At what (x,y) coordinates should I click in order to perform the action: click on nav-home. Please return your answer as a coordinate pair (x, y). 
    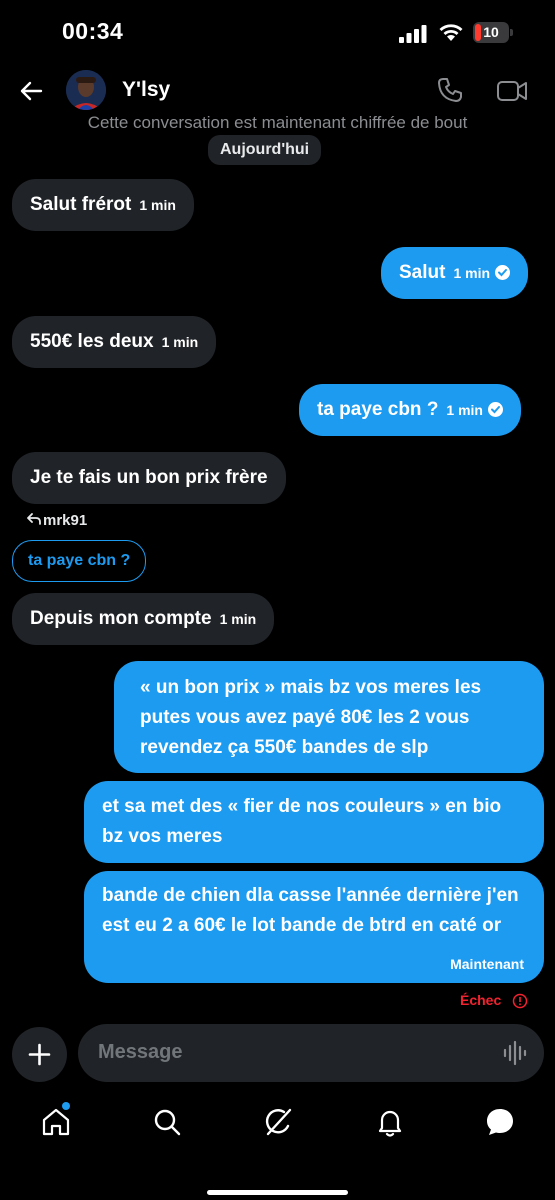
    Looking at the image, I should click on (56, 1120).